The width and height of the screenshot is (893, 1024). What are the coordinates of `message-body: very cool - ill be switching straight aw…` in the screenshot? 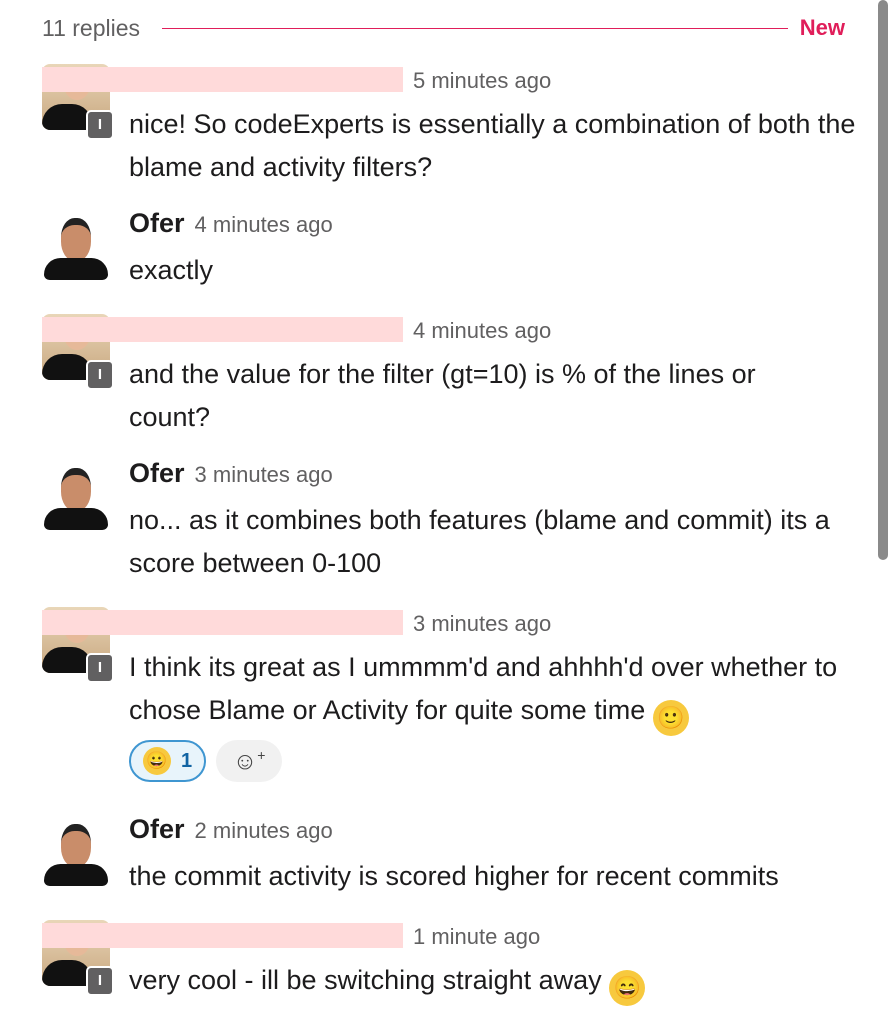 It's located at (365, 980).